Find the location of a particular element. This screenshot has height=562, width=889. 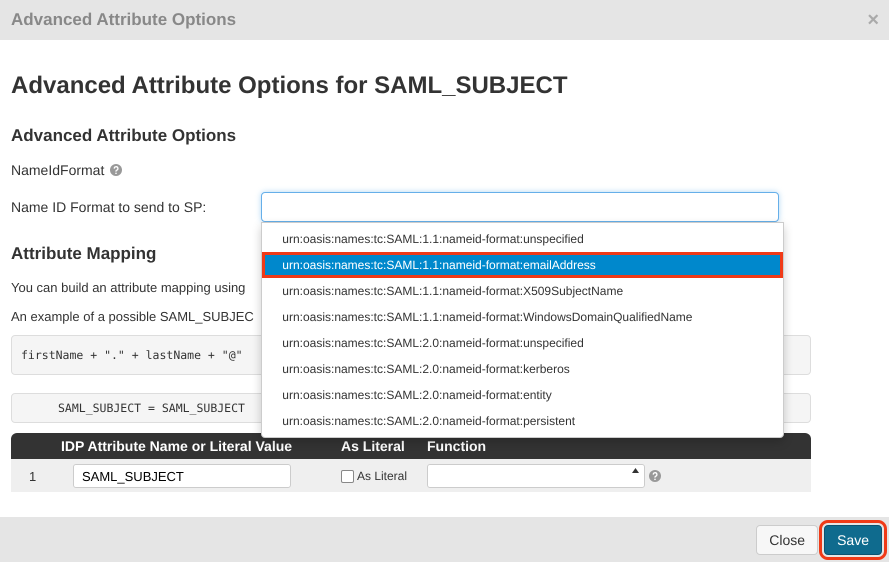

dropdown-option: urn:oasis:names:tc:SAML:1.1:nameid-format:X509SubjectName is located at coordinates (523, 291).